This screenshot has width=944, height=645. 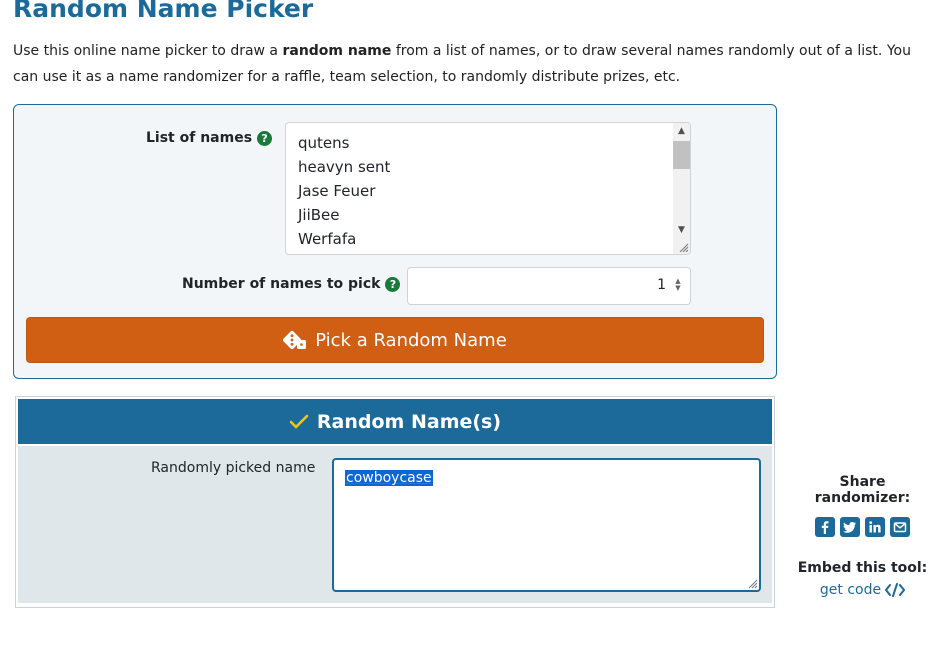 What do you see at coordinates (148, 51) in the screenshot?
I see `intro-part-1: Use this online name picker to draw a` at bounding box center [148, 51].